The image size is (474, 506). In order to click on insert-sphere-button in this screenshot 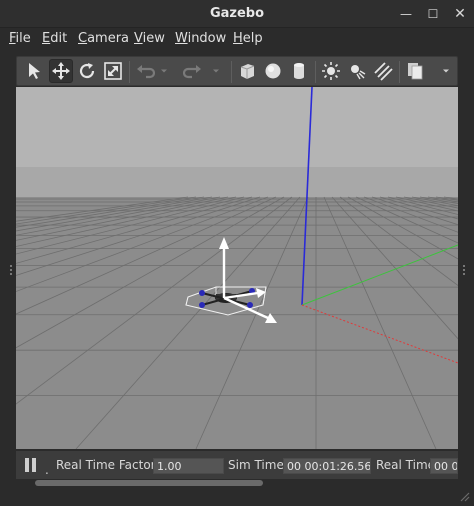, I will do `click(273, 71)`.